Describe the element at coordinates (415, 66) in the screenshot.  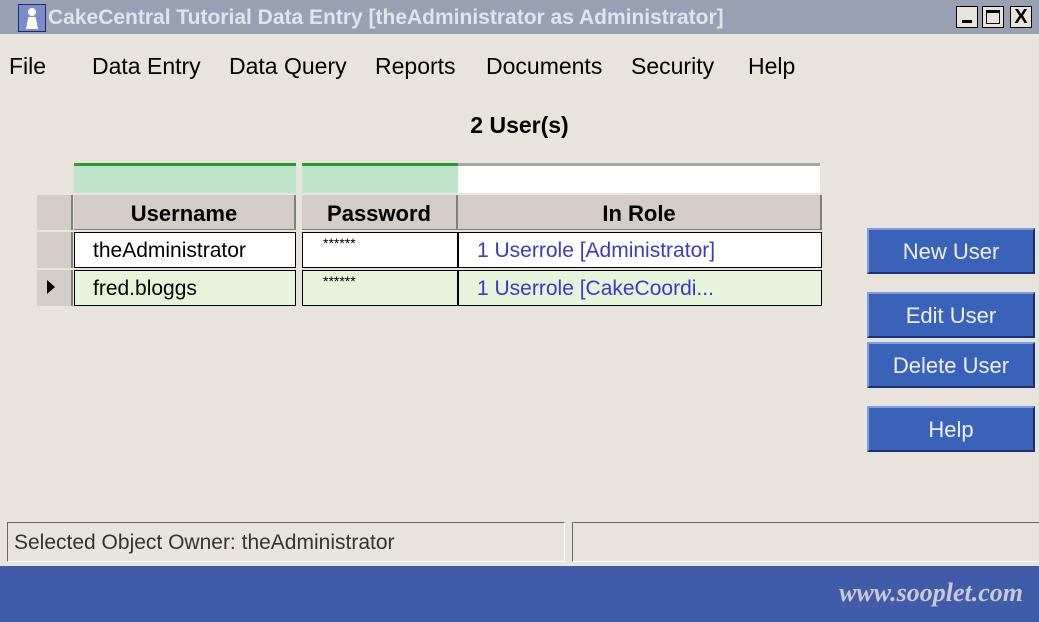
I see `menu-reports: Reports` at that location.